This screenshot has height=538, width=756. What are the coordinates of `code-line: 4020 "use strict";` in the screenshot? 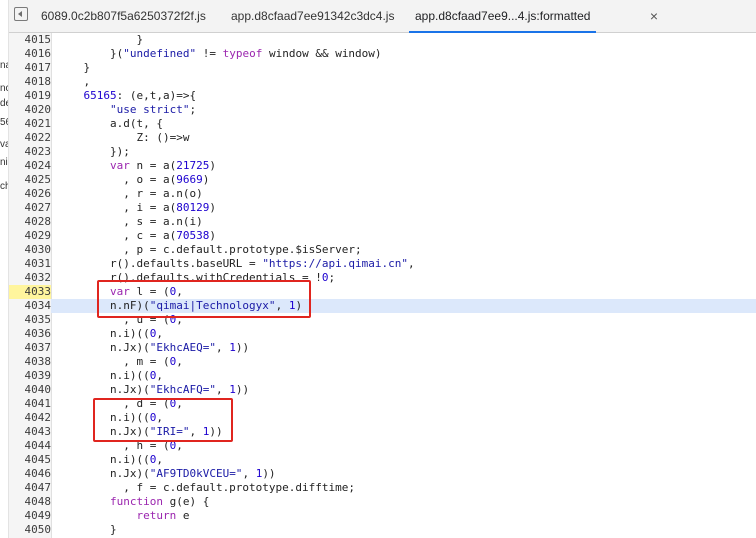 It's located at (382, 110).